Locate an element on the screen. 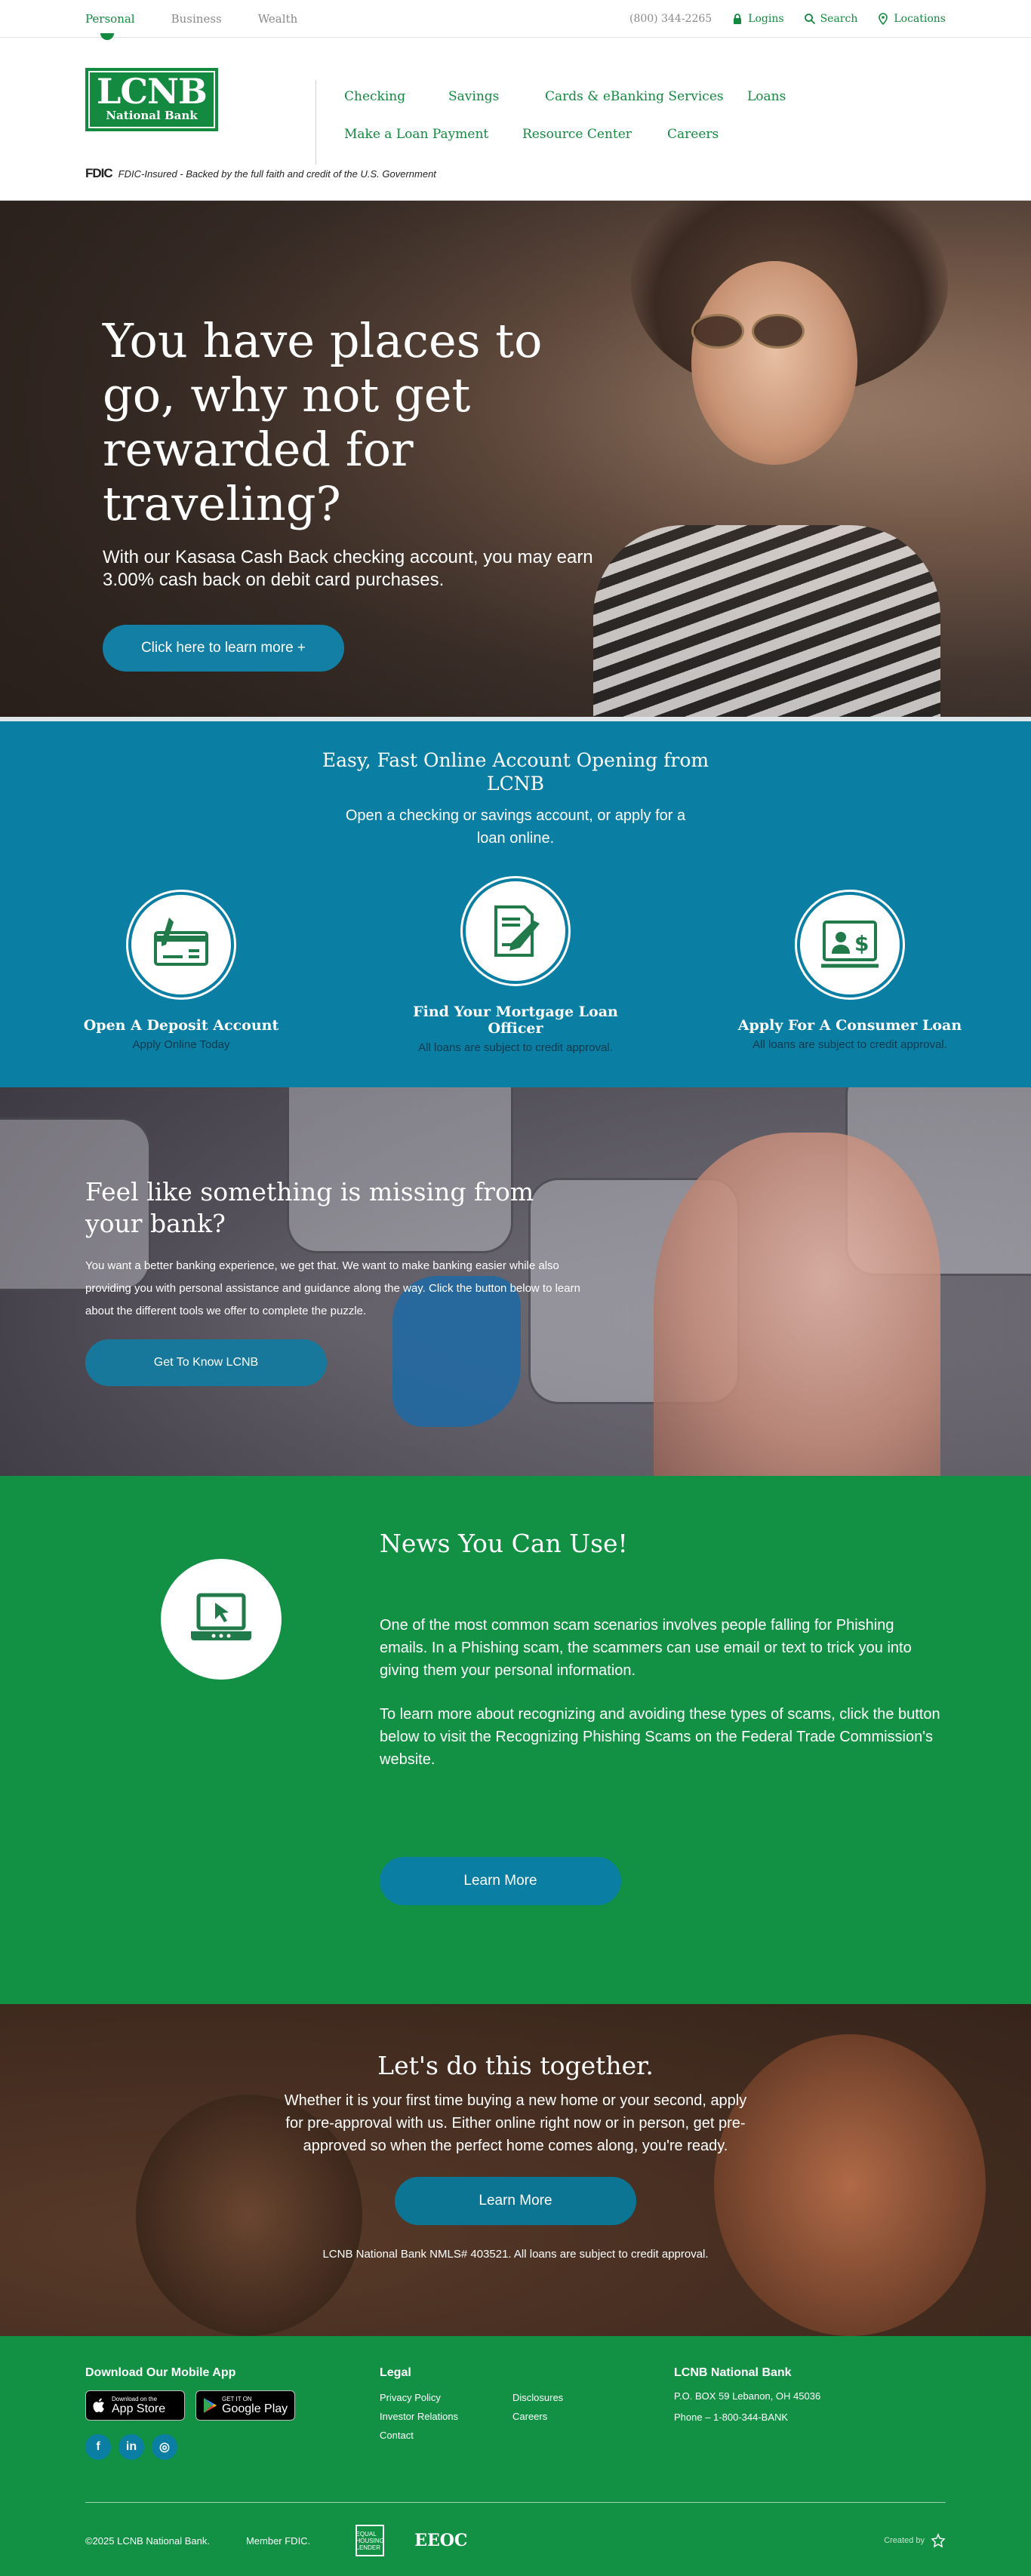  facebook-icon: f is located at coordinates (98, 2447).